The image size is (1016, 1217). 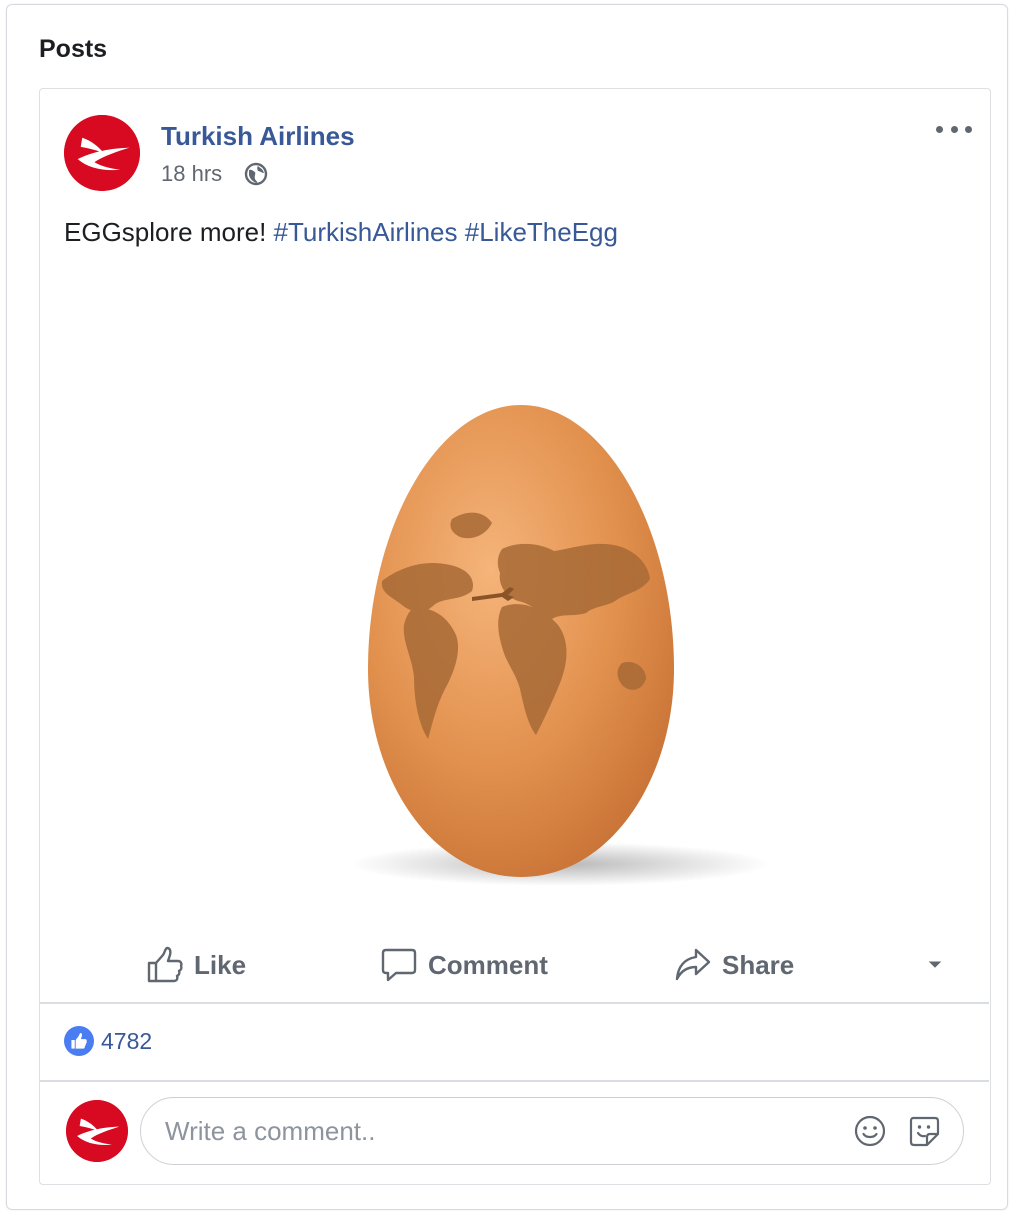 I want to click on like-button: Like, so click(x=196, y=965).